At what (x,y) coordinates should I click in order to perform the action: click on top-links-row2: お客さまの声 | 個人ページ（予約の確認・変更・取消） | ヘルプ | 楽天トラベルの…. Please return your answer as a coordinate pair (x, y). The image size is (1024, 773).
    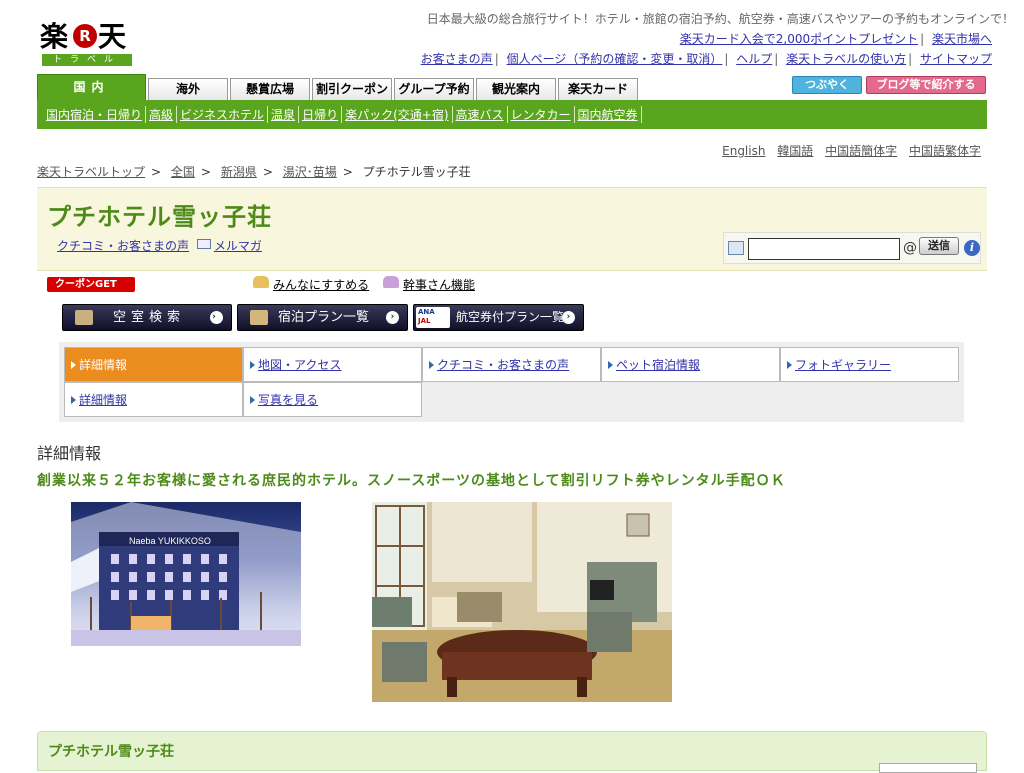
    Looking at the image, I should click on (706, 59).